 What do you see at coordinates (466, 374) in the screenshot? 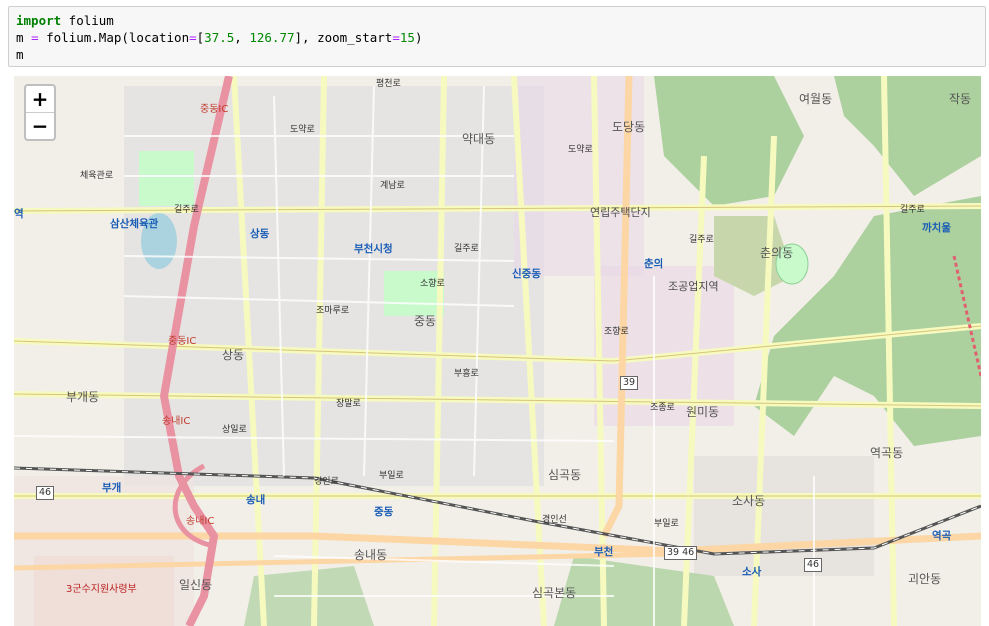
I see `road-label: 부흥로` at bounding box center [466, 374].